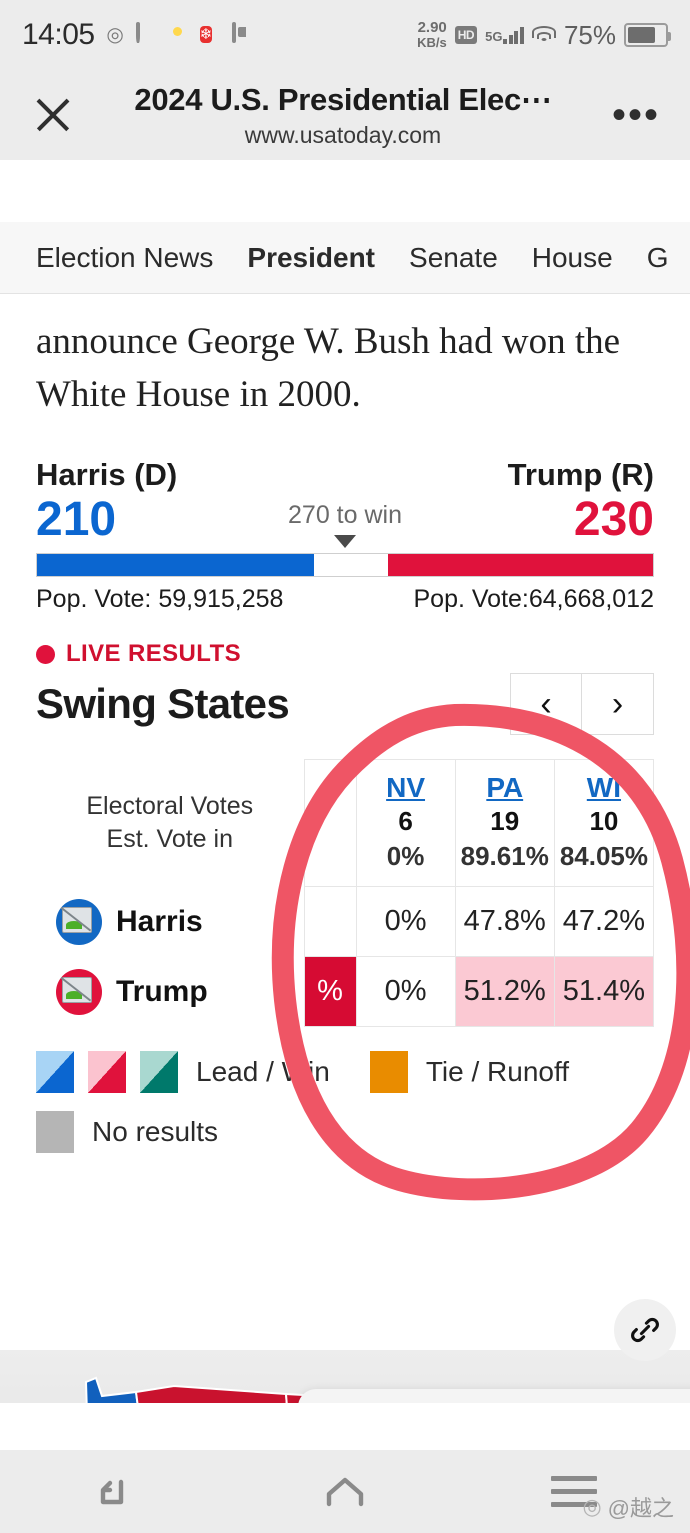  What do you see at coordinates (580, 475) in the screenshot?
I see `trump-name: Trump (R)` at bounding box center [580, 475].